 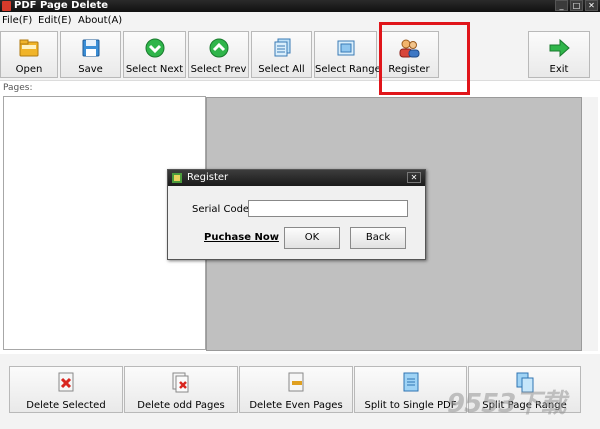 I want to click on register-highlight-box, so click(x=424, y=58).